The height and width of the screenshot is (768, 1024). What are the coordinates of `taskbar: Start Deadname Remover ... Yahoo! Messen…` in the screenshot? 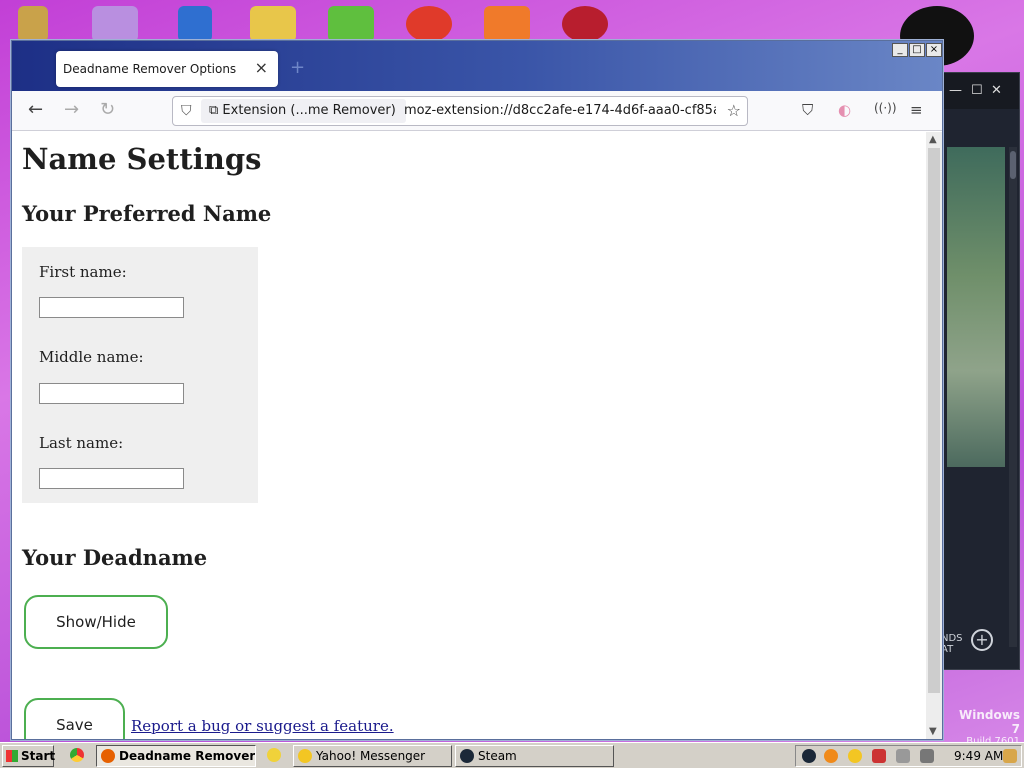 It's located at (512, 755).